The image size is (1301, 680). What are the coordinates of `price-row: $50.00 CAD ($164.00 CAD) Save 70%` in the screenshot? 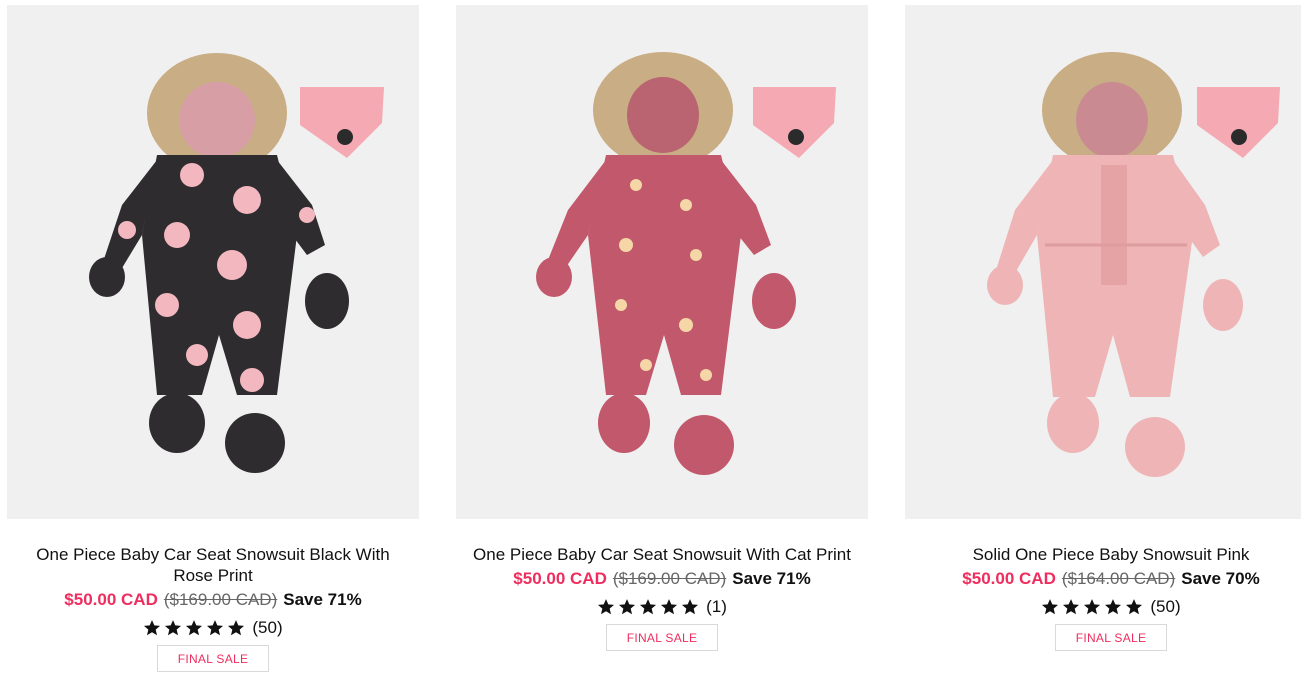 It's located at (1103, 579).